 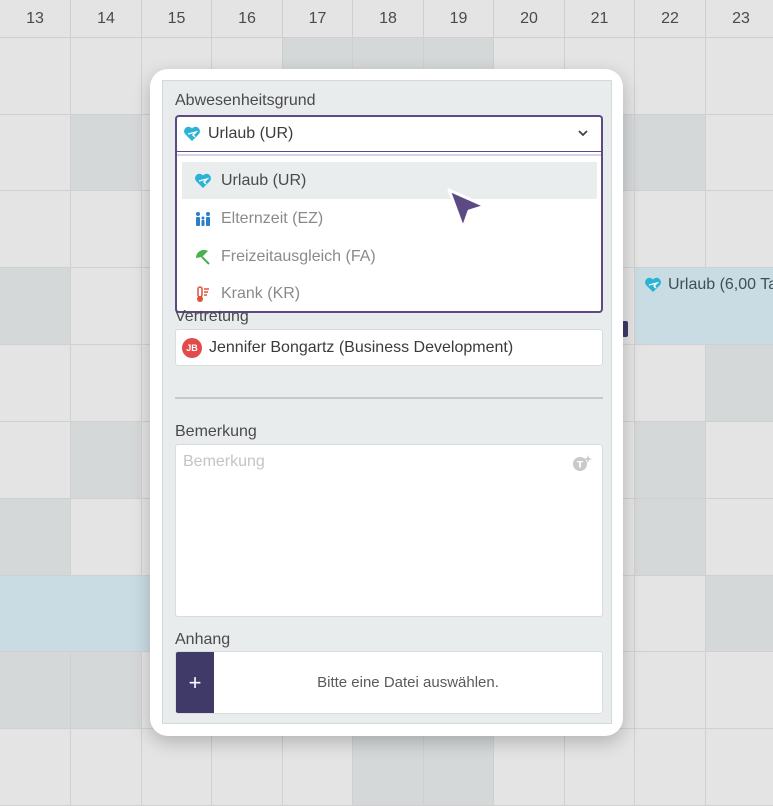 What do you see at coordinates (195, 682) in the screenshot?
I see `add-file-button: +` at bounding box center [195, 682].